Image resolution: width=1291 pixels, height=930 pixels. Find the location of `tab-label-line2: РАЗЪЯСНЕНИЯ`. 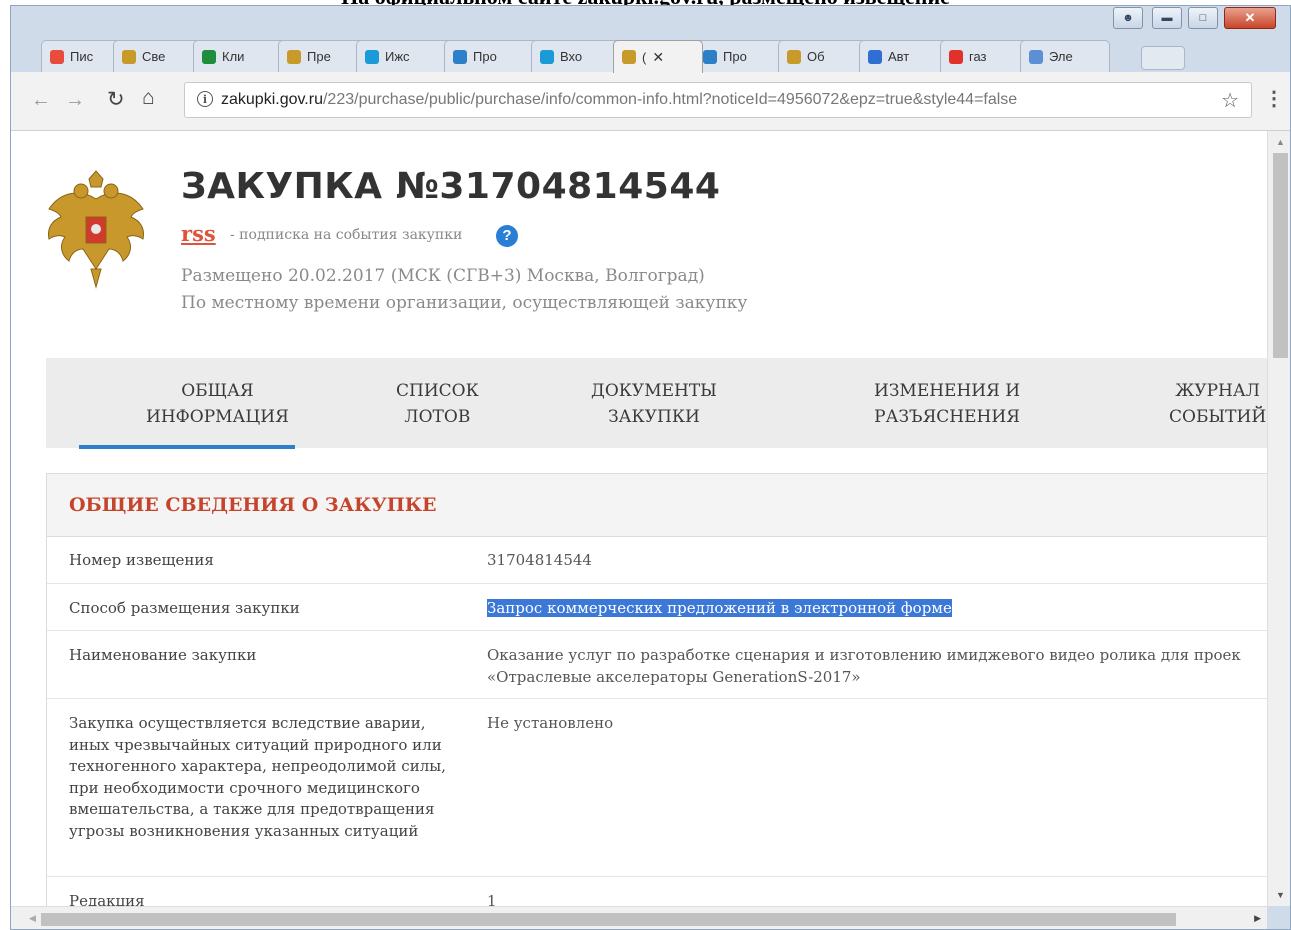

tab-label-line2: РАЗЪЯСНЕНИЯ is located at coordinates (947, 417).